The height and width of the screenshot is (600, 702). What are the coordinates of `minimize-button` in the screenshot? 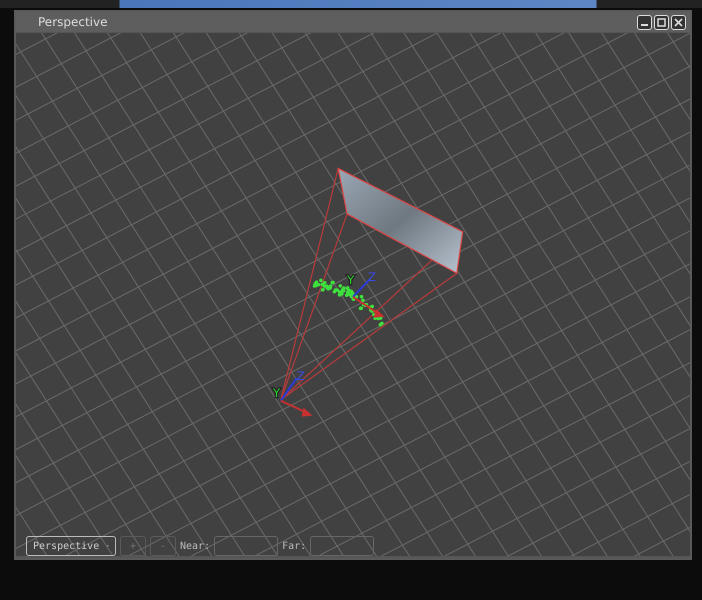 It's located at (644, 22).